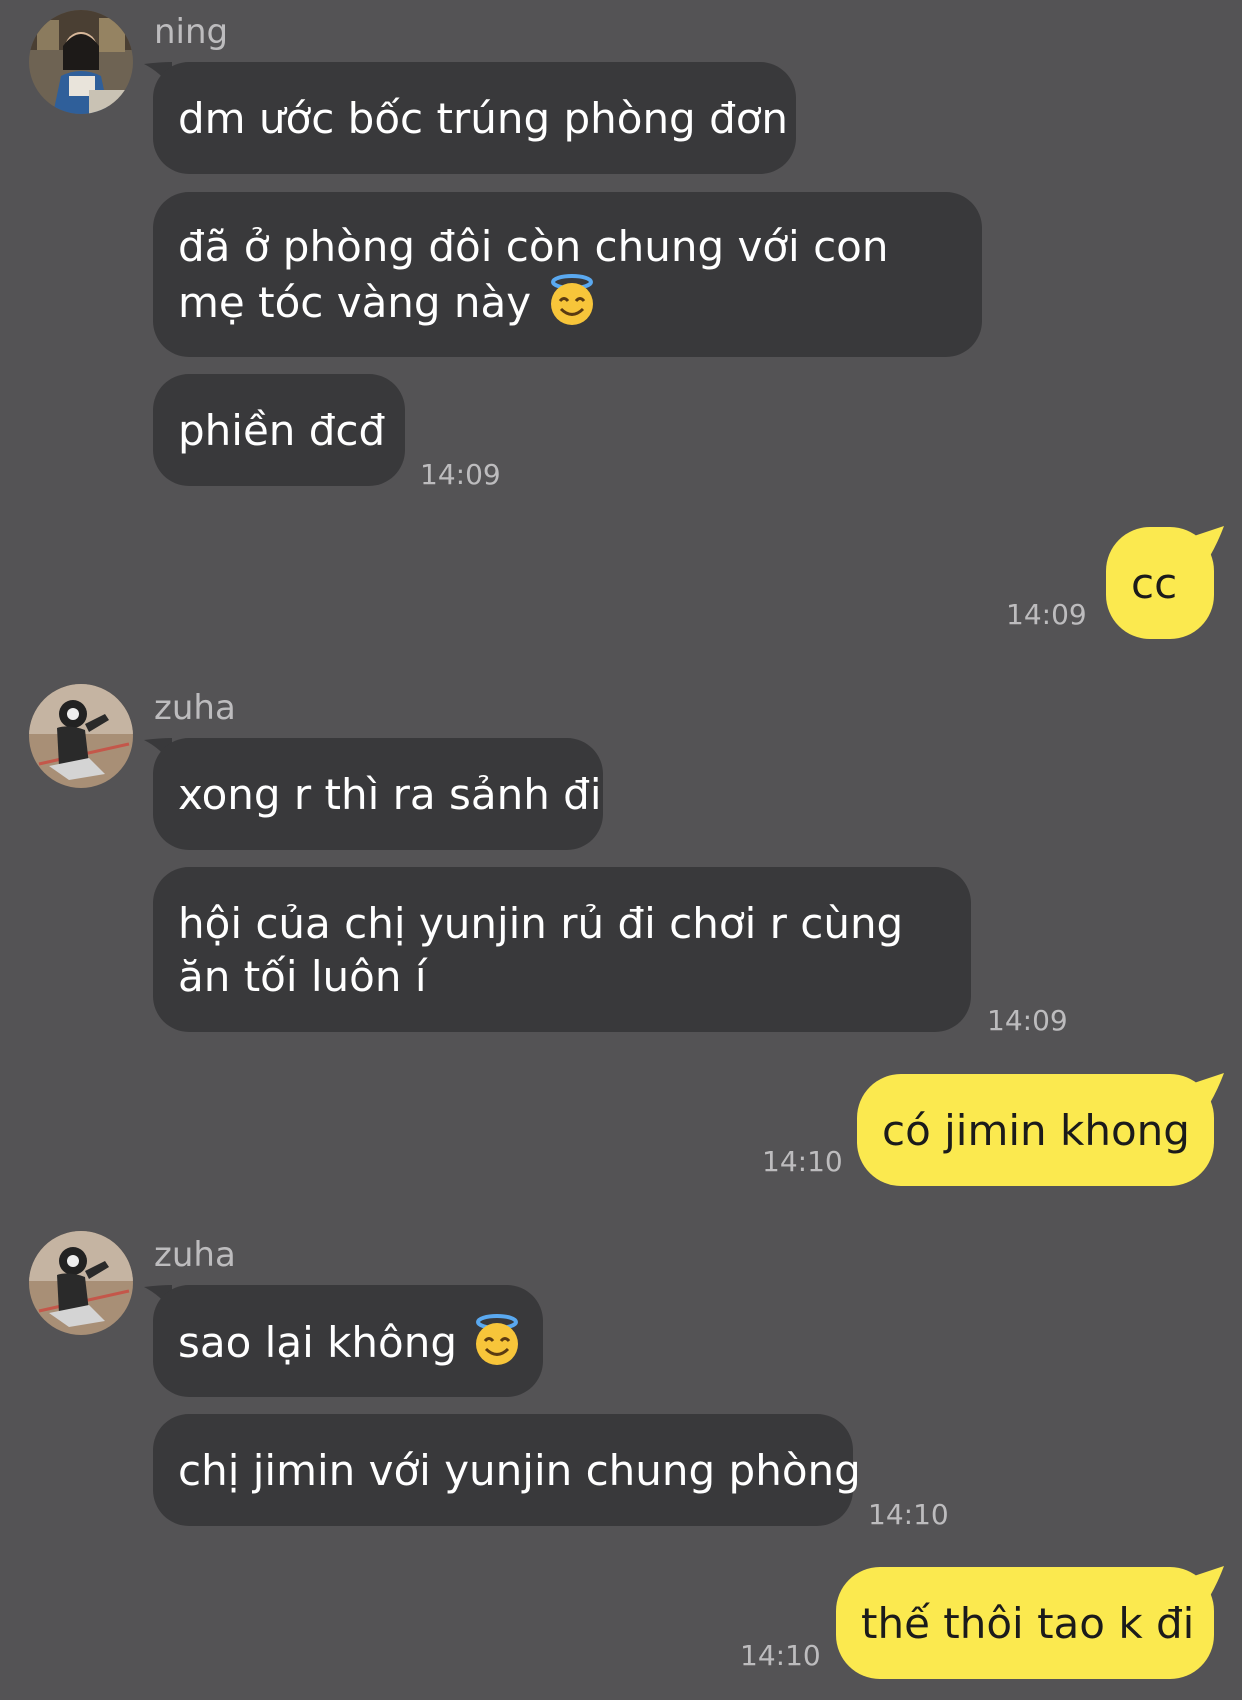 The image size is (1242, 1700). Describe the element at coordinates (519, 1470) in the screenshot. I see `message-text: chị jimin với yunjin chung phòng` at that location.